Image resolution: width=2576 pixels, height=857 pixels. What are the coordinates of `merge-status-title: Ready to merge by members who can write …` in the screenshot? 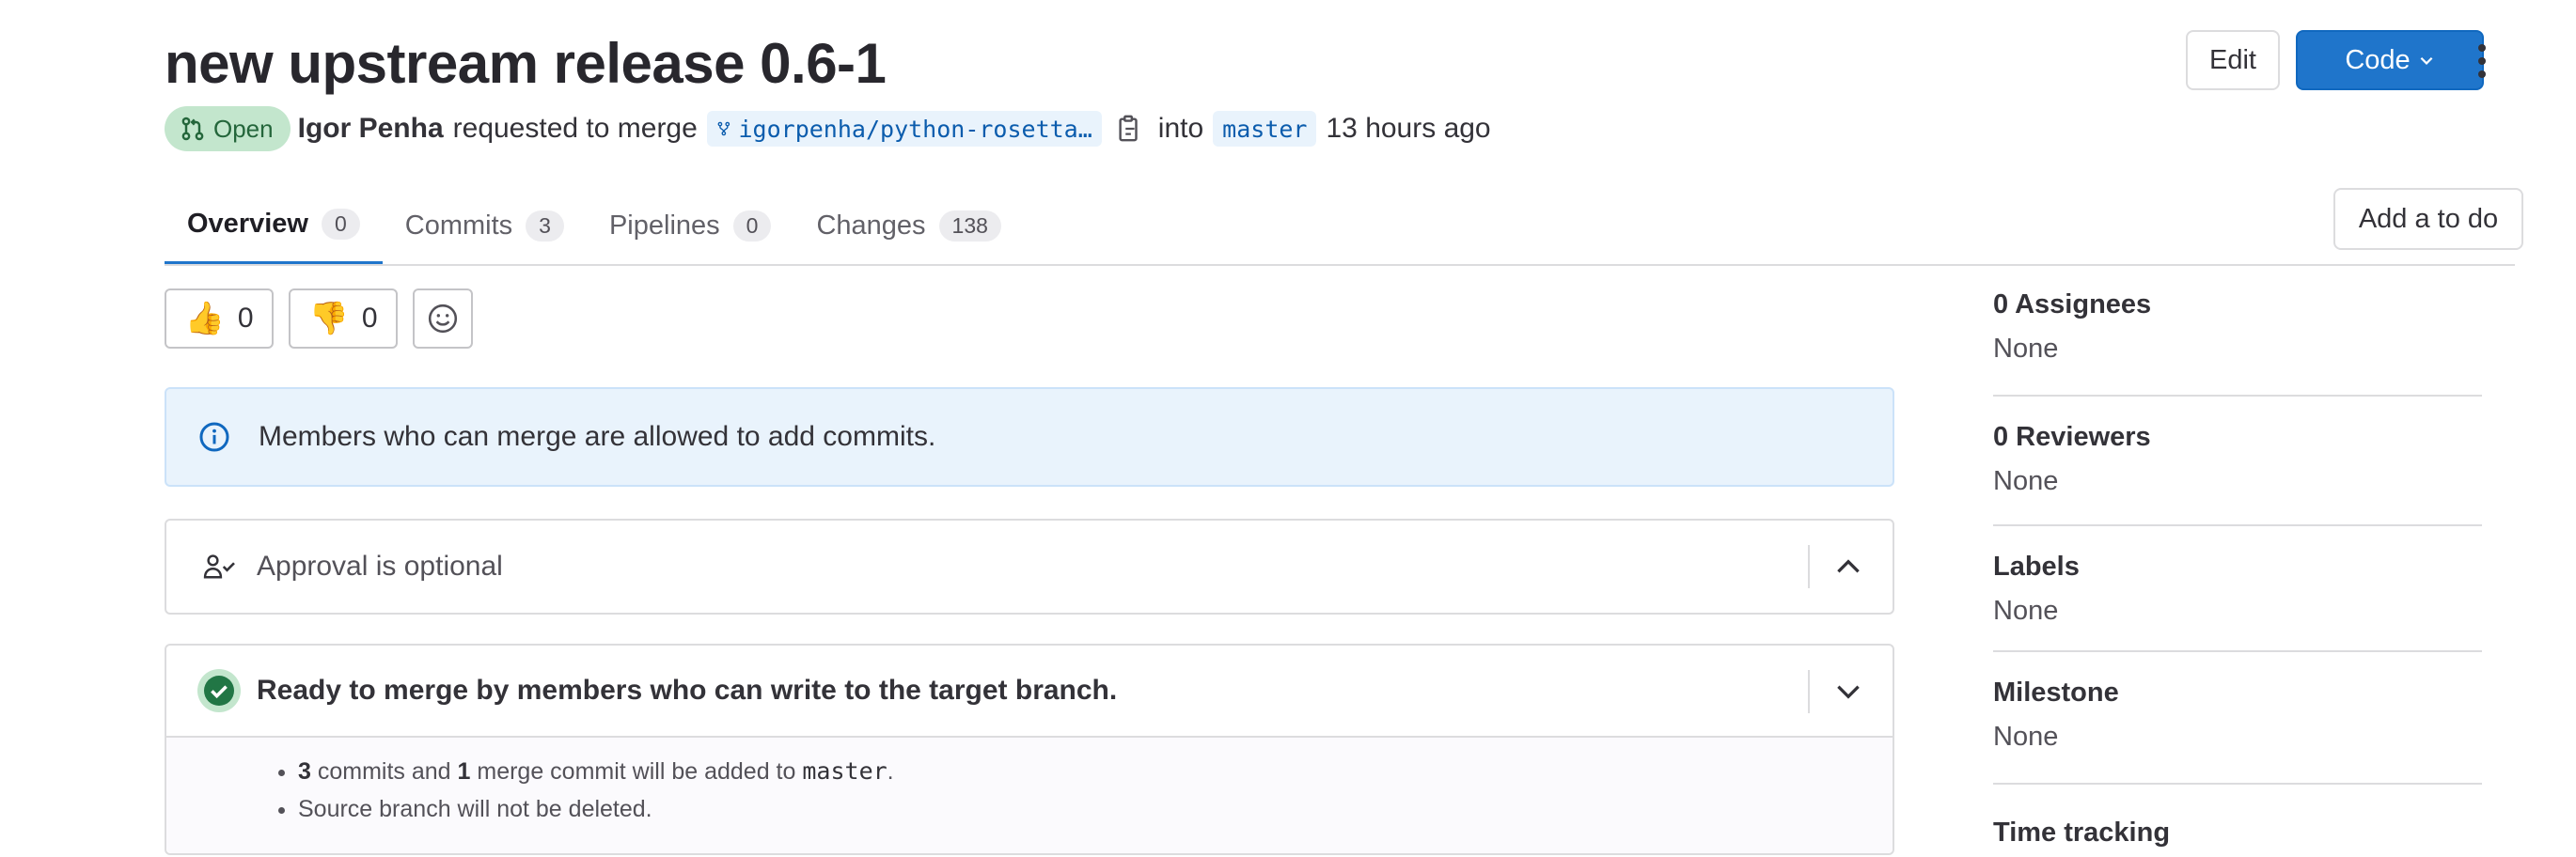 It's located at (687, 690).